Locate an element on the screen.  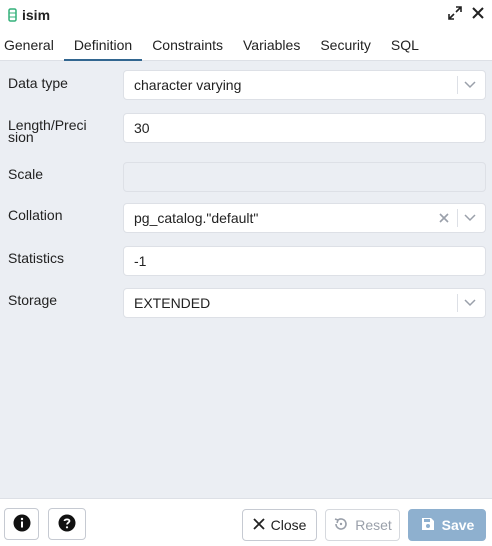
length-input: 30 is located at coordinates (304, 128).